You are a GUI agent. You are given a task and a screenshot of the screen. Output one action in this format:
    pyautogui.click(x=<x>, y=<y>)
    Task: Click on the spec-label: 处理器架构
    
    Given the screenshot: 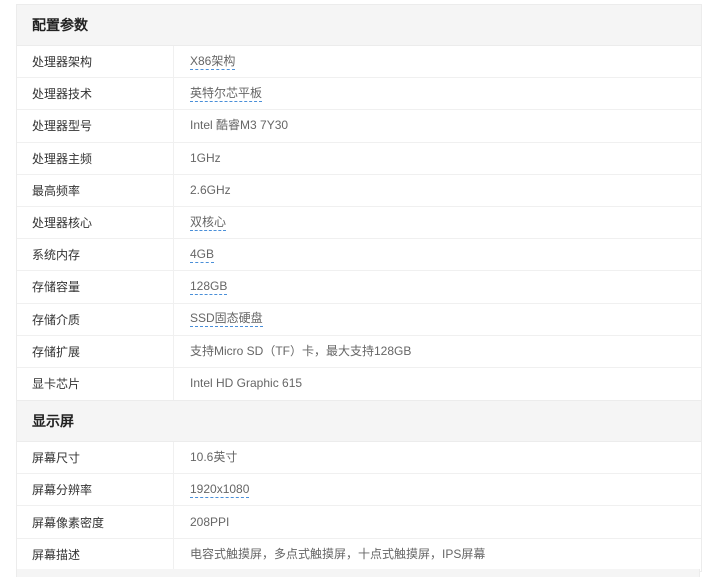 What is the action you would take?
    pyautogui.click(x=95, y=62)
    